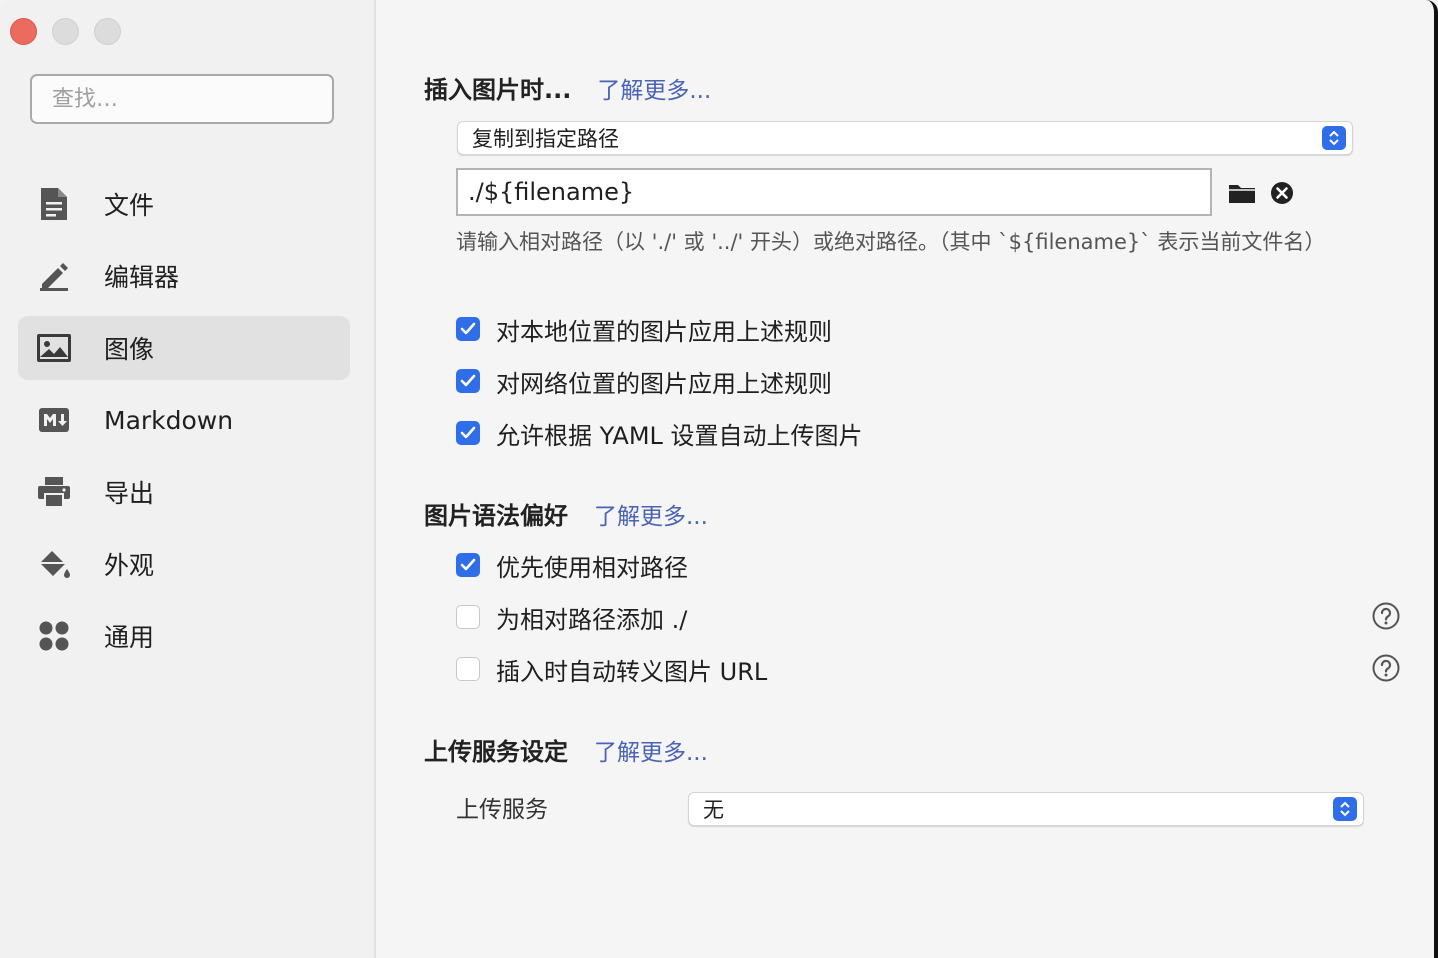 The width and height of the screenshot is (1438, 958). What do you see at coordinates (182, 99) in the screenshot?
I see `search-input` at bounding box center [182, 99].